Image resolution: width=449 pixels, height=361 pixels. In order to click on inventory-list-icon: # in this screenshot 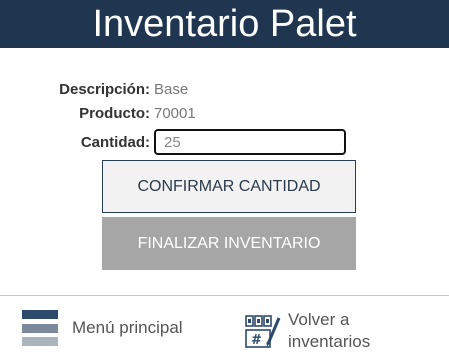, I will do `click(263, 331)`.